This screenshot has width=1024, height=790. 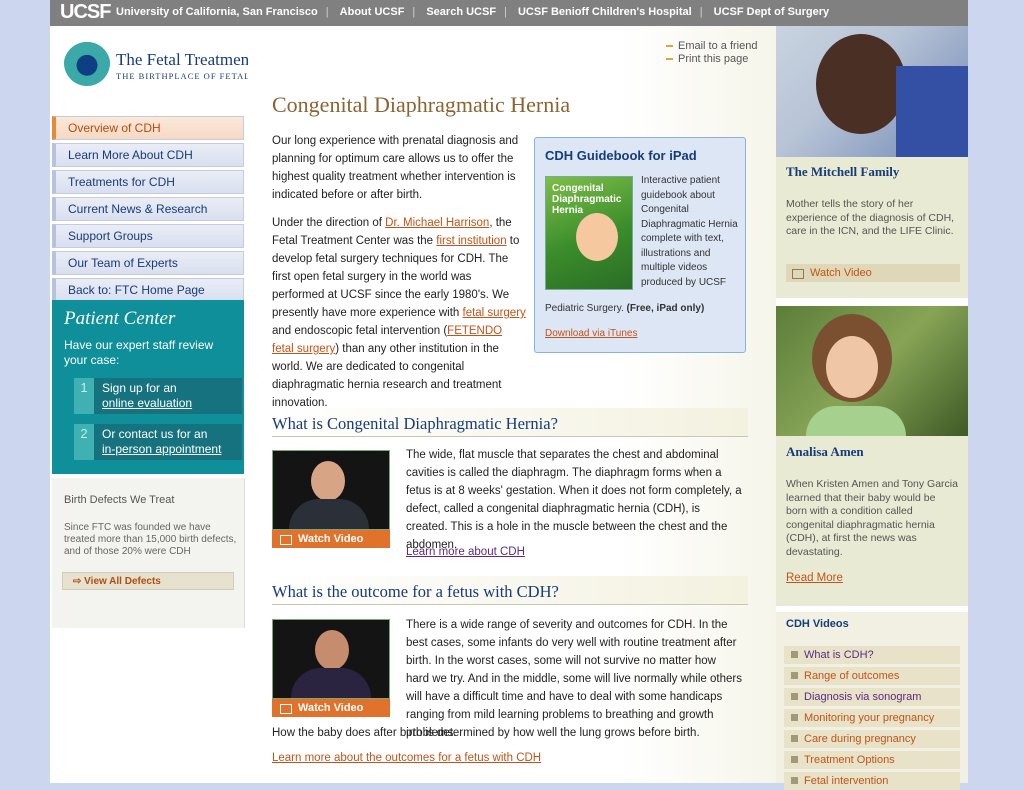 I want to click on video-thumbnail-outcome: Watch Video, so click(x=331, y=668).